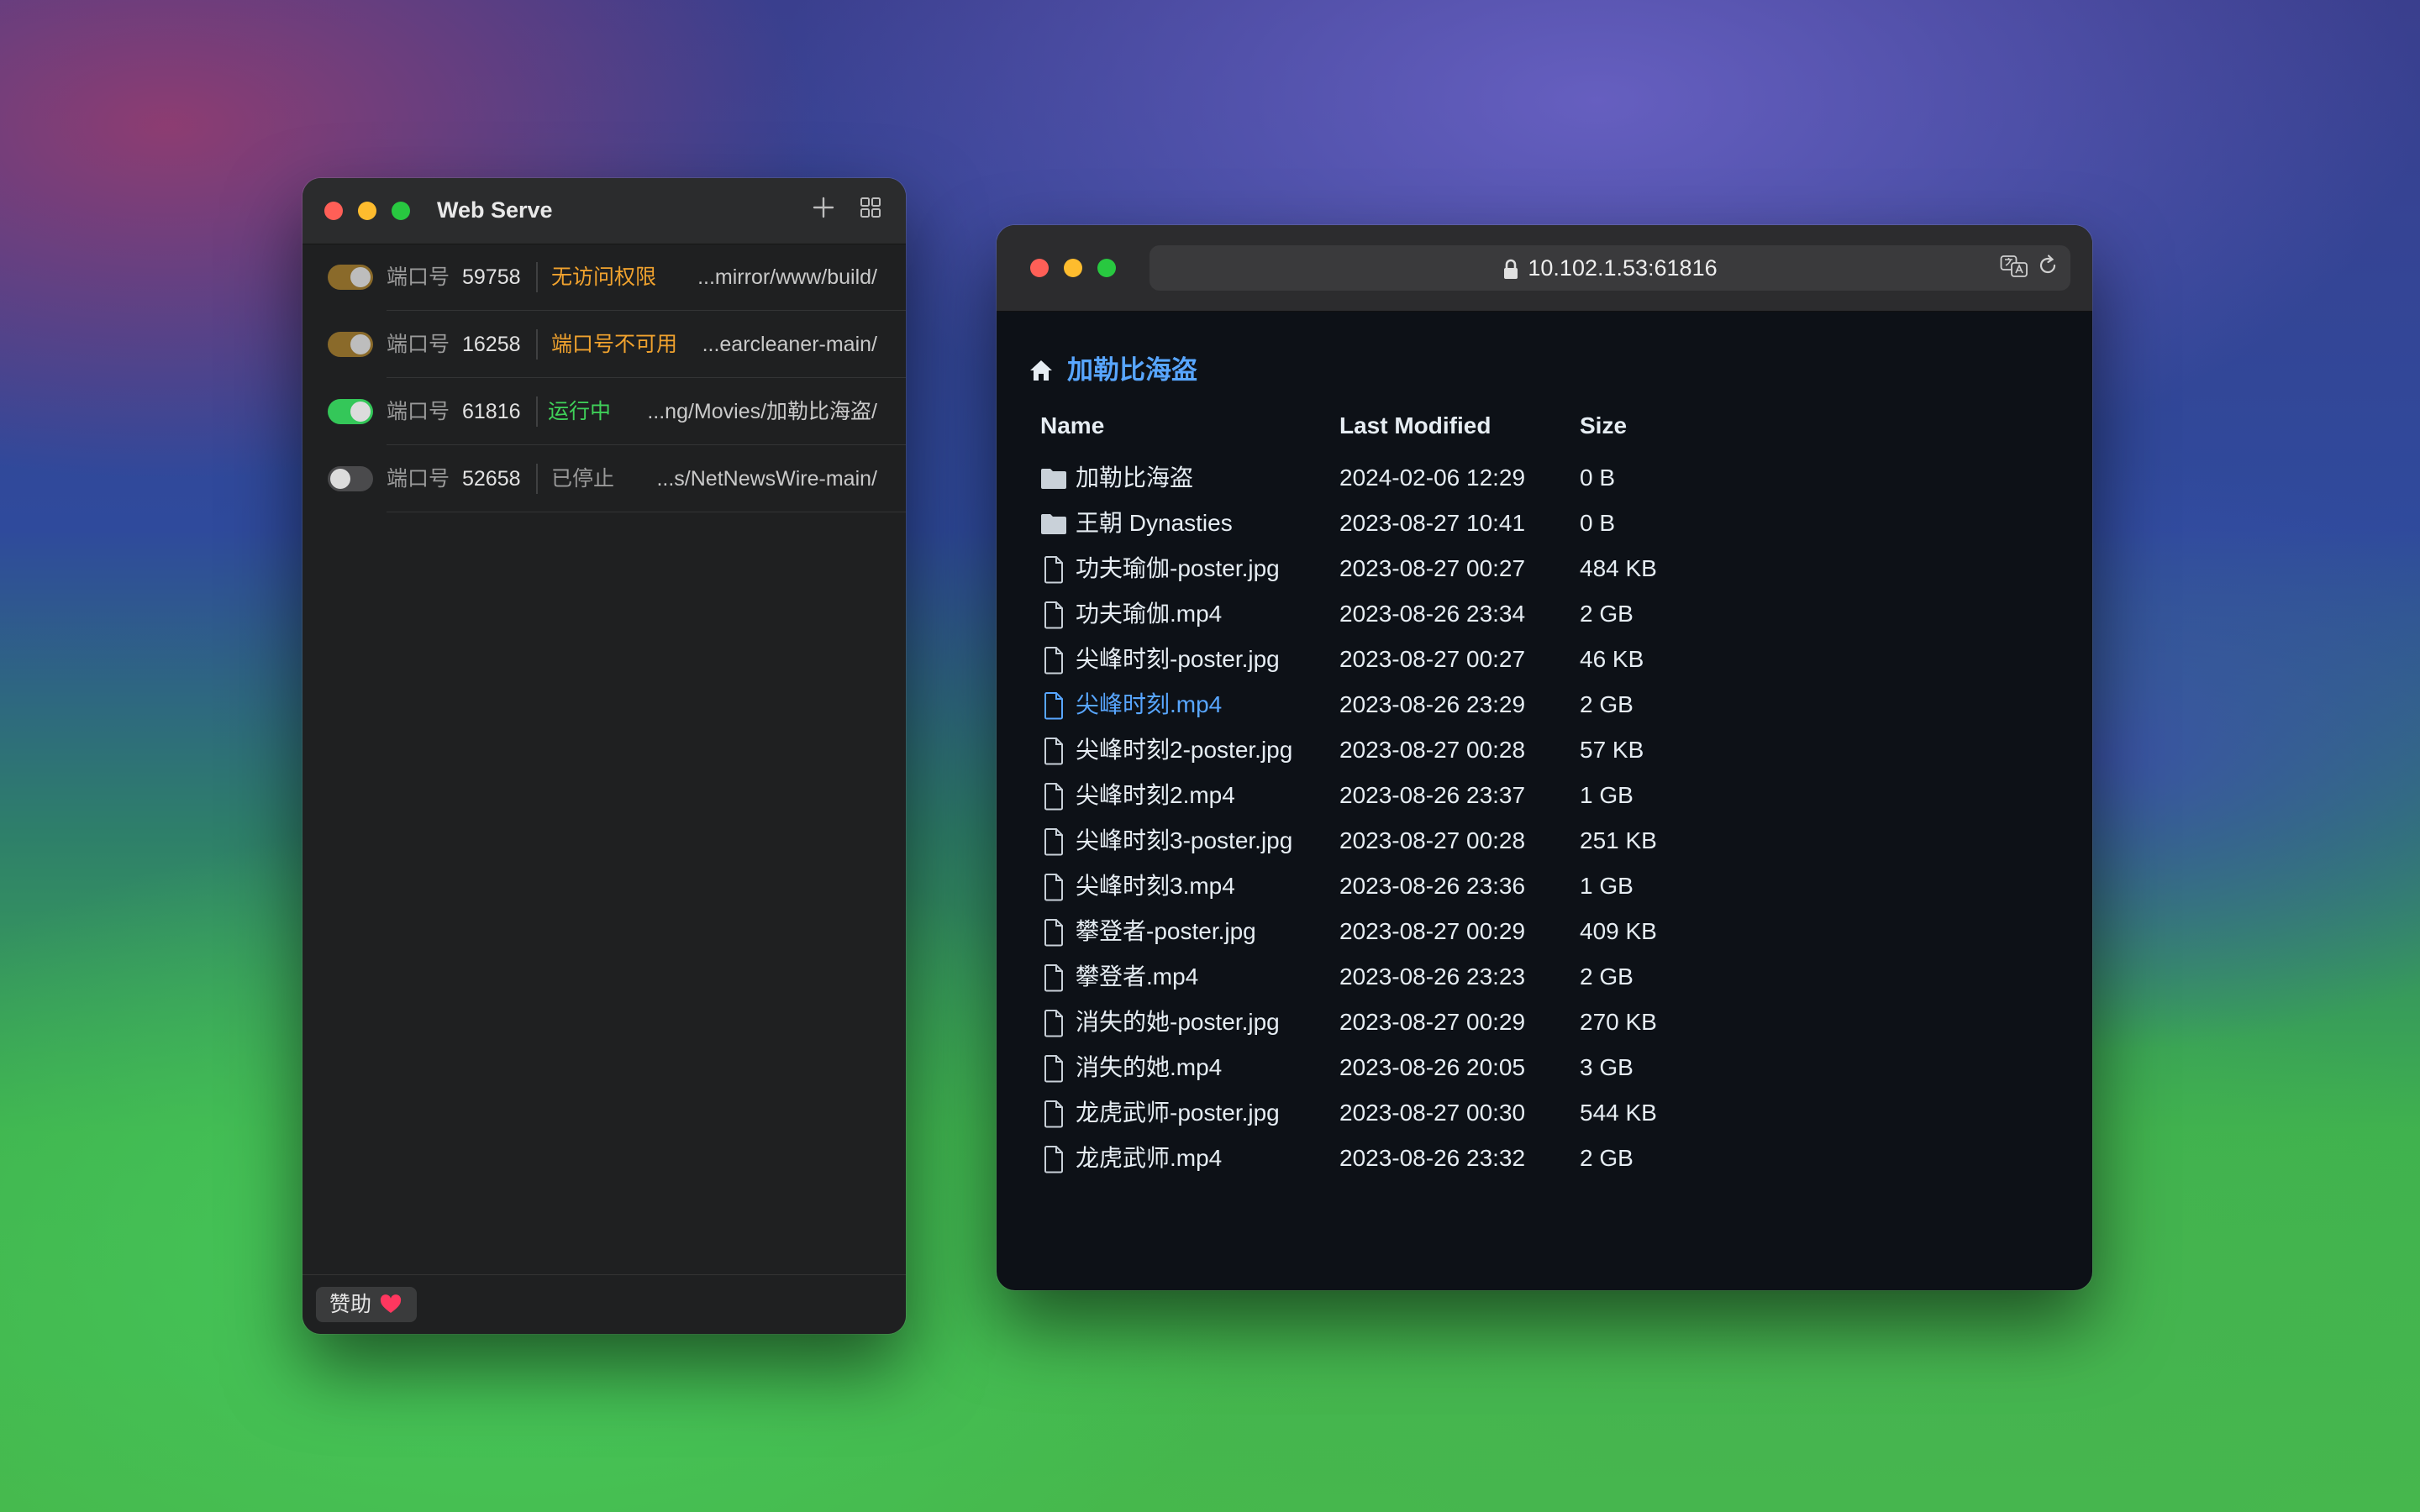 This screenshot has width=2420, height=1512. What do you see at coordinates (1149, 1068) in the screenshot?
I see `file-name-link: 消失的她.mp4` at bounding box center [1149, 1068].